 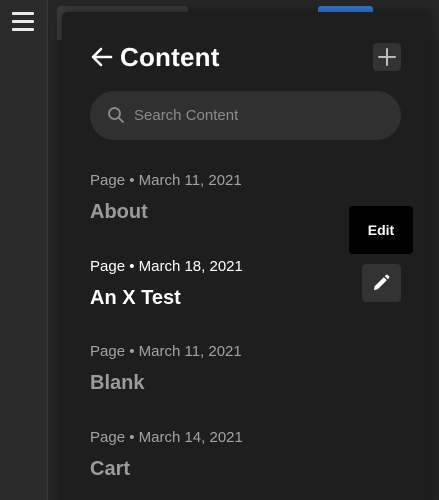 I want to click on search-input, so click(x=261, y=115).